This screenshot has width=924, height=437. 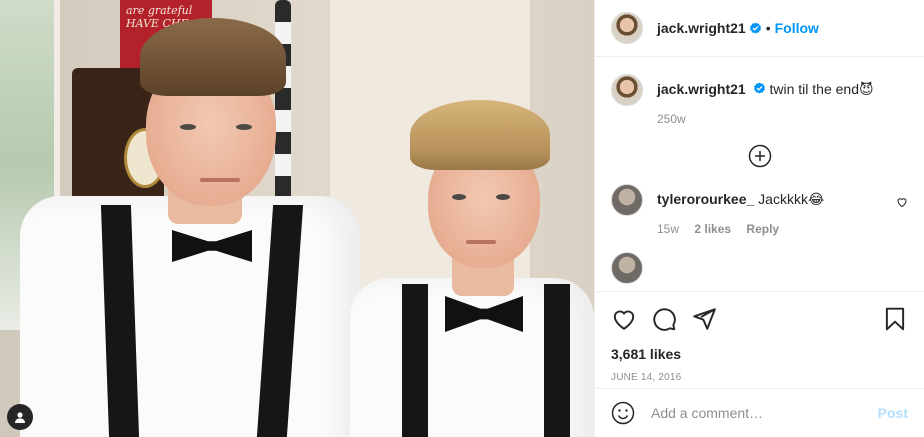 What do you see at coordinates (623, 413) in the screenshot?
I see `emoji-smiley-icon` at bounding box center [623, 413].